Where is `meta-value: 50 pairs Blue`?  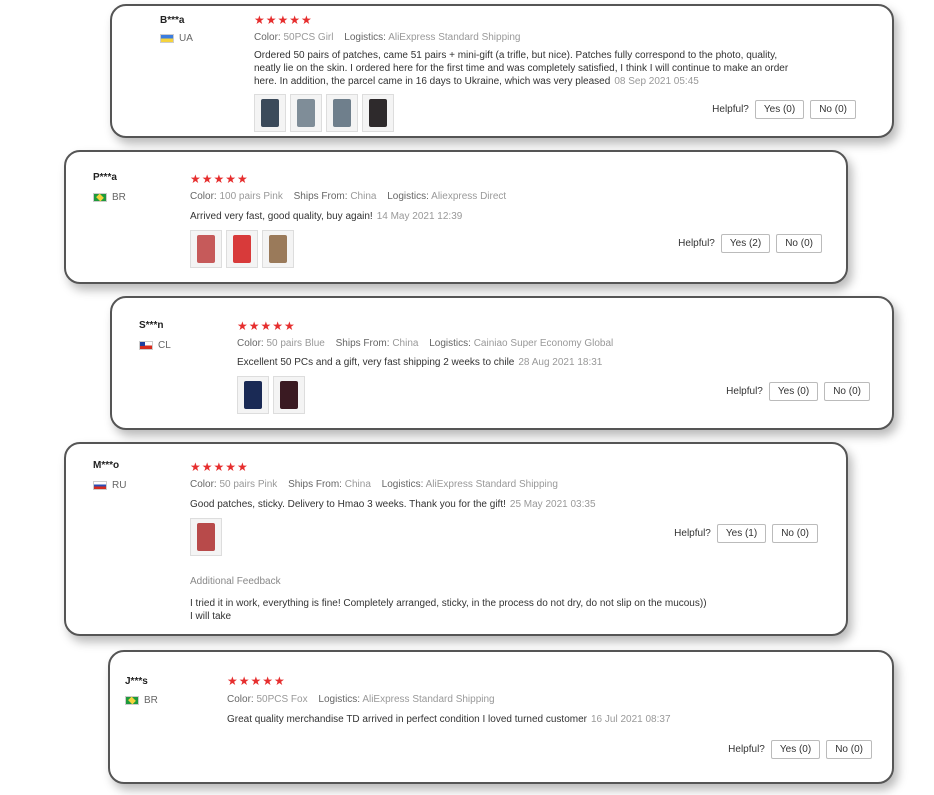 meta-value: 50 pairs Blue is located at coordinates (295, 343).